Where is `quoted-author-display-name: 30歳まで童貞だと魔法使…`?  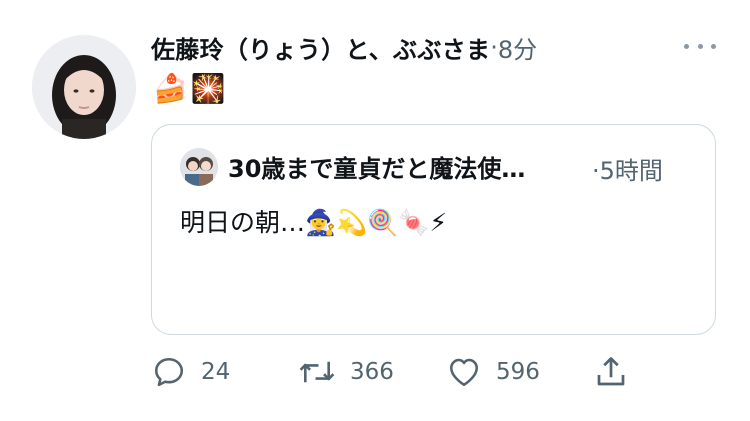 quoted-author-display-name: 30歳まで童貞だと魔法使… is located at coordinates (377, 169).